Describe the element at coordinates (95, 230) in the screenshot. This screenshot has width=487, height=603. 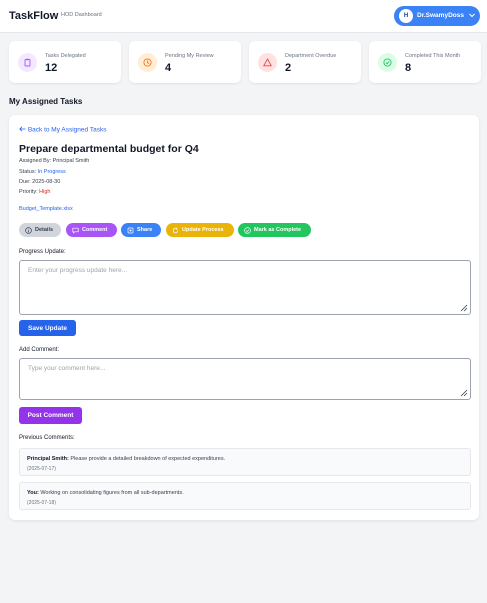
I see `comment-button-label: Comment` at that location.